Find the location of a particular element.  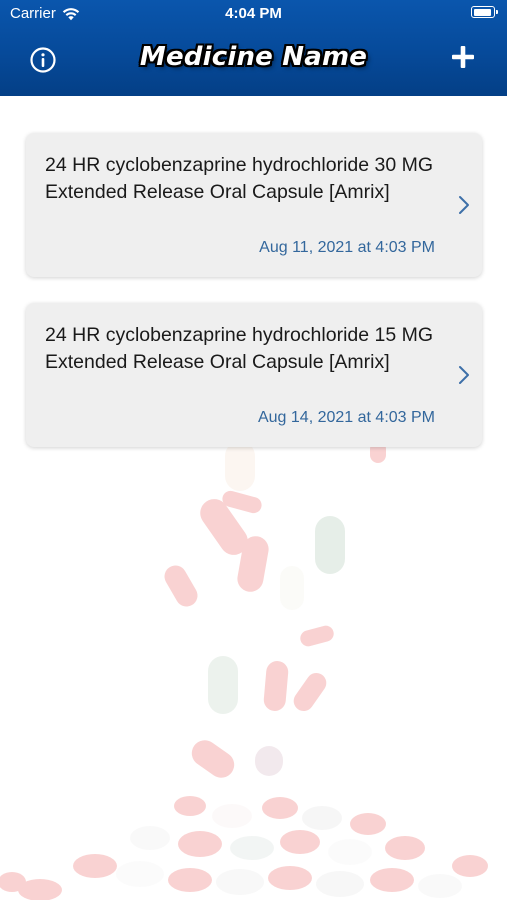

medicine-date: Aug 14, 2021 at 4:03 PM is located at coordinates (346, 417).